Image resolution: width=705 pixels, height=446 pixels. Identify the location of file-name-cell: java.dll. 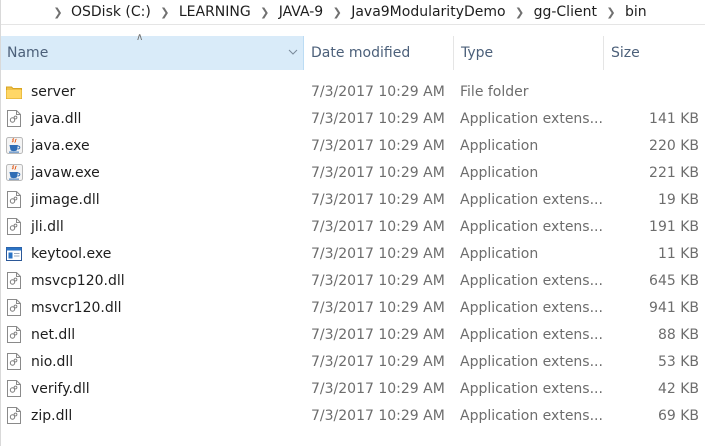
(152, 119).